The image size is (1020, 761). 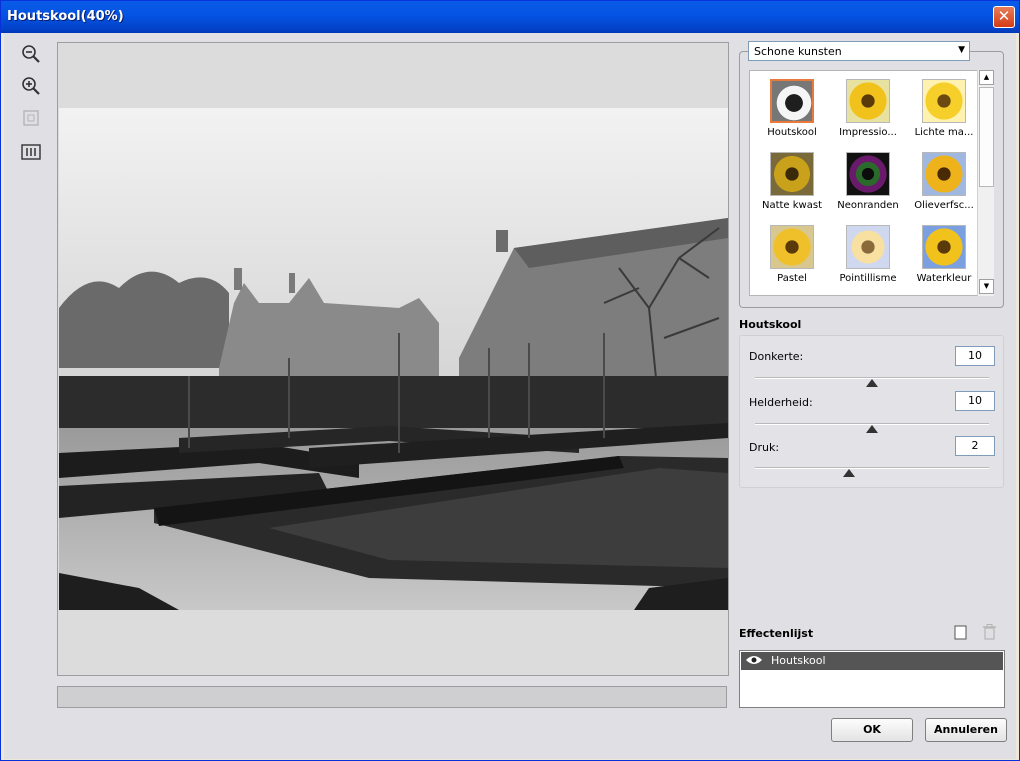 I want to click on settings-title: Houtskool, so click(x=770, y=324).